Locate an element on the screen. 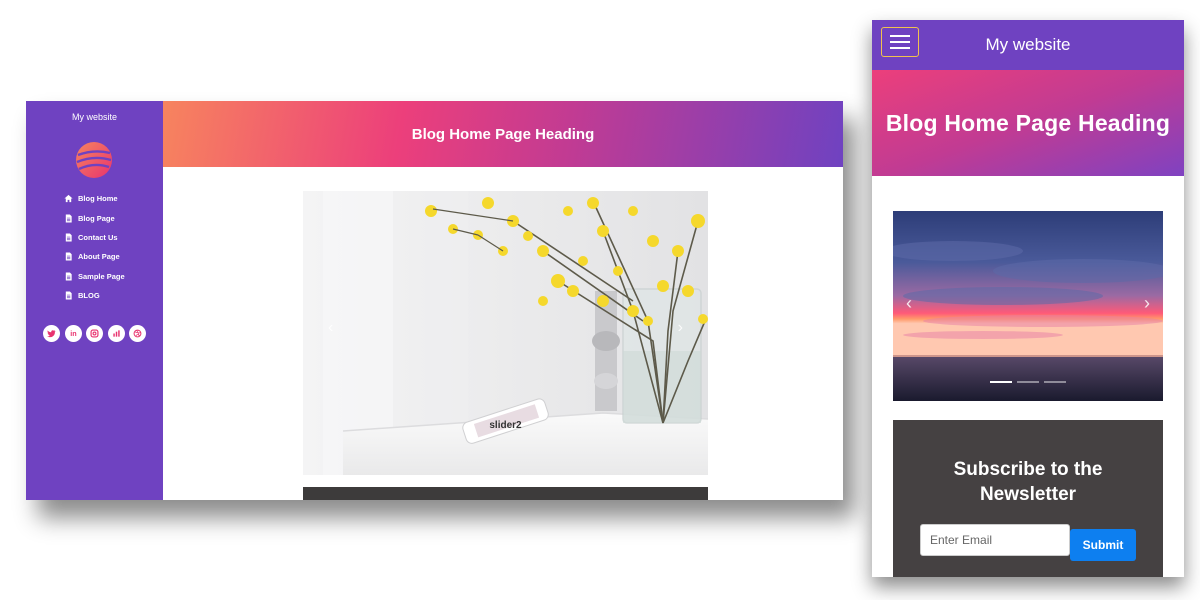  twitter-button is located at coordinates (51, 333).